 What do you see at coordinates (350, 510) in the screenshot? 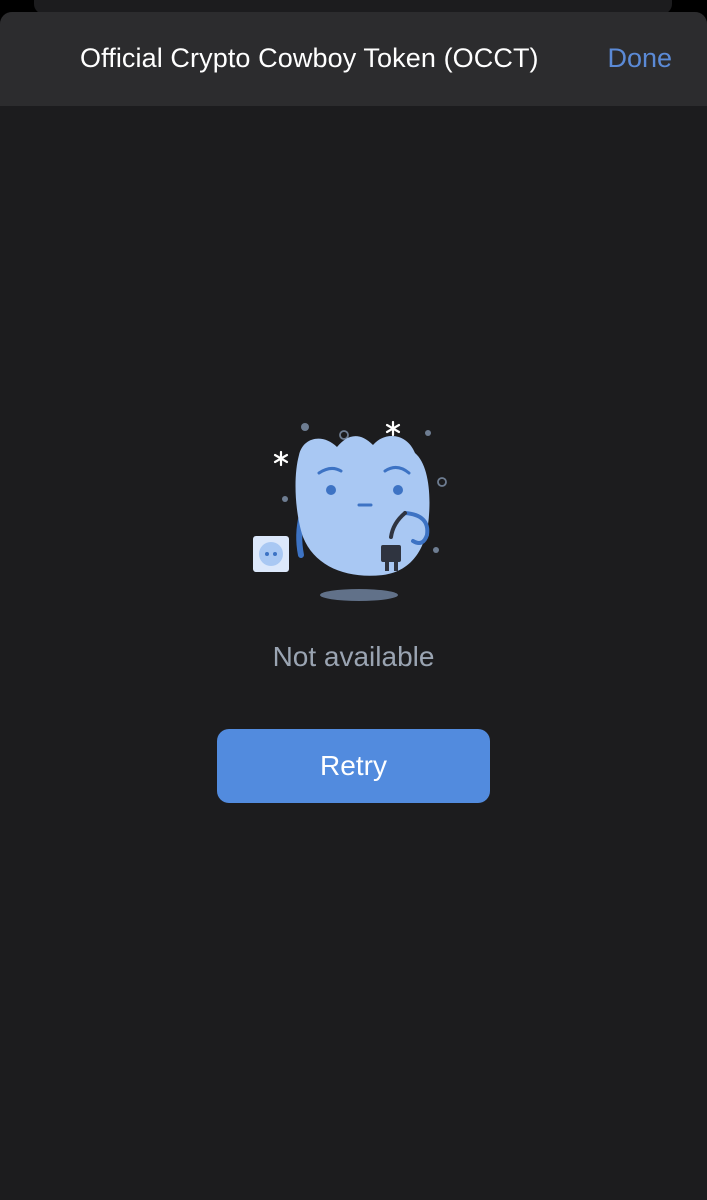
I see `unplugged-ghost-icon` at bounding box center [350, 510].